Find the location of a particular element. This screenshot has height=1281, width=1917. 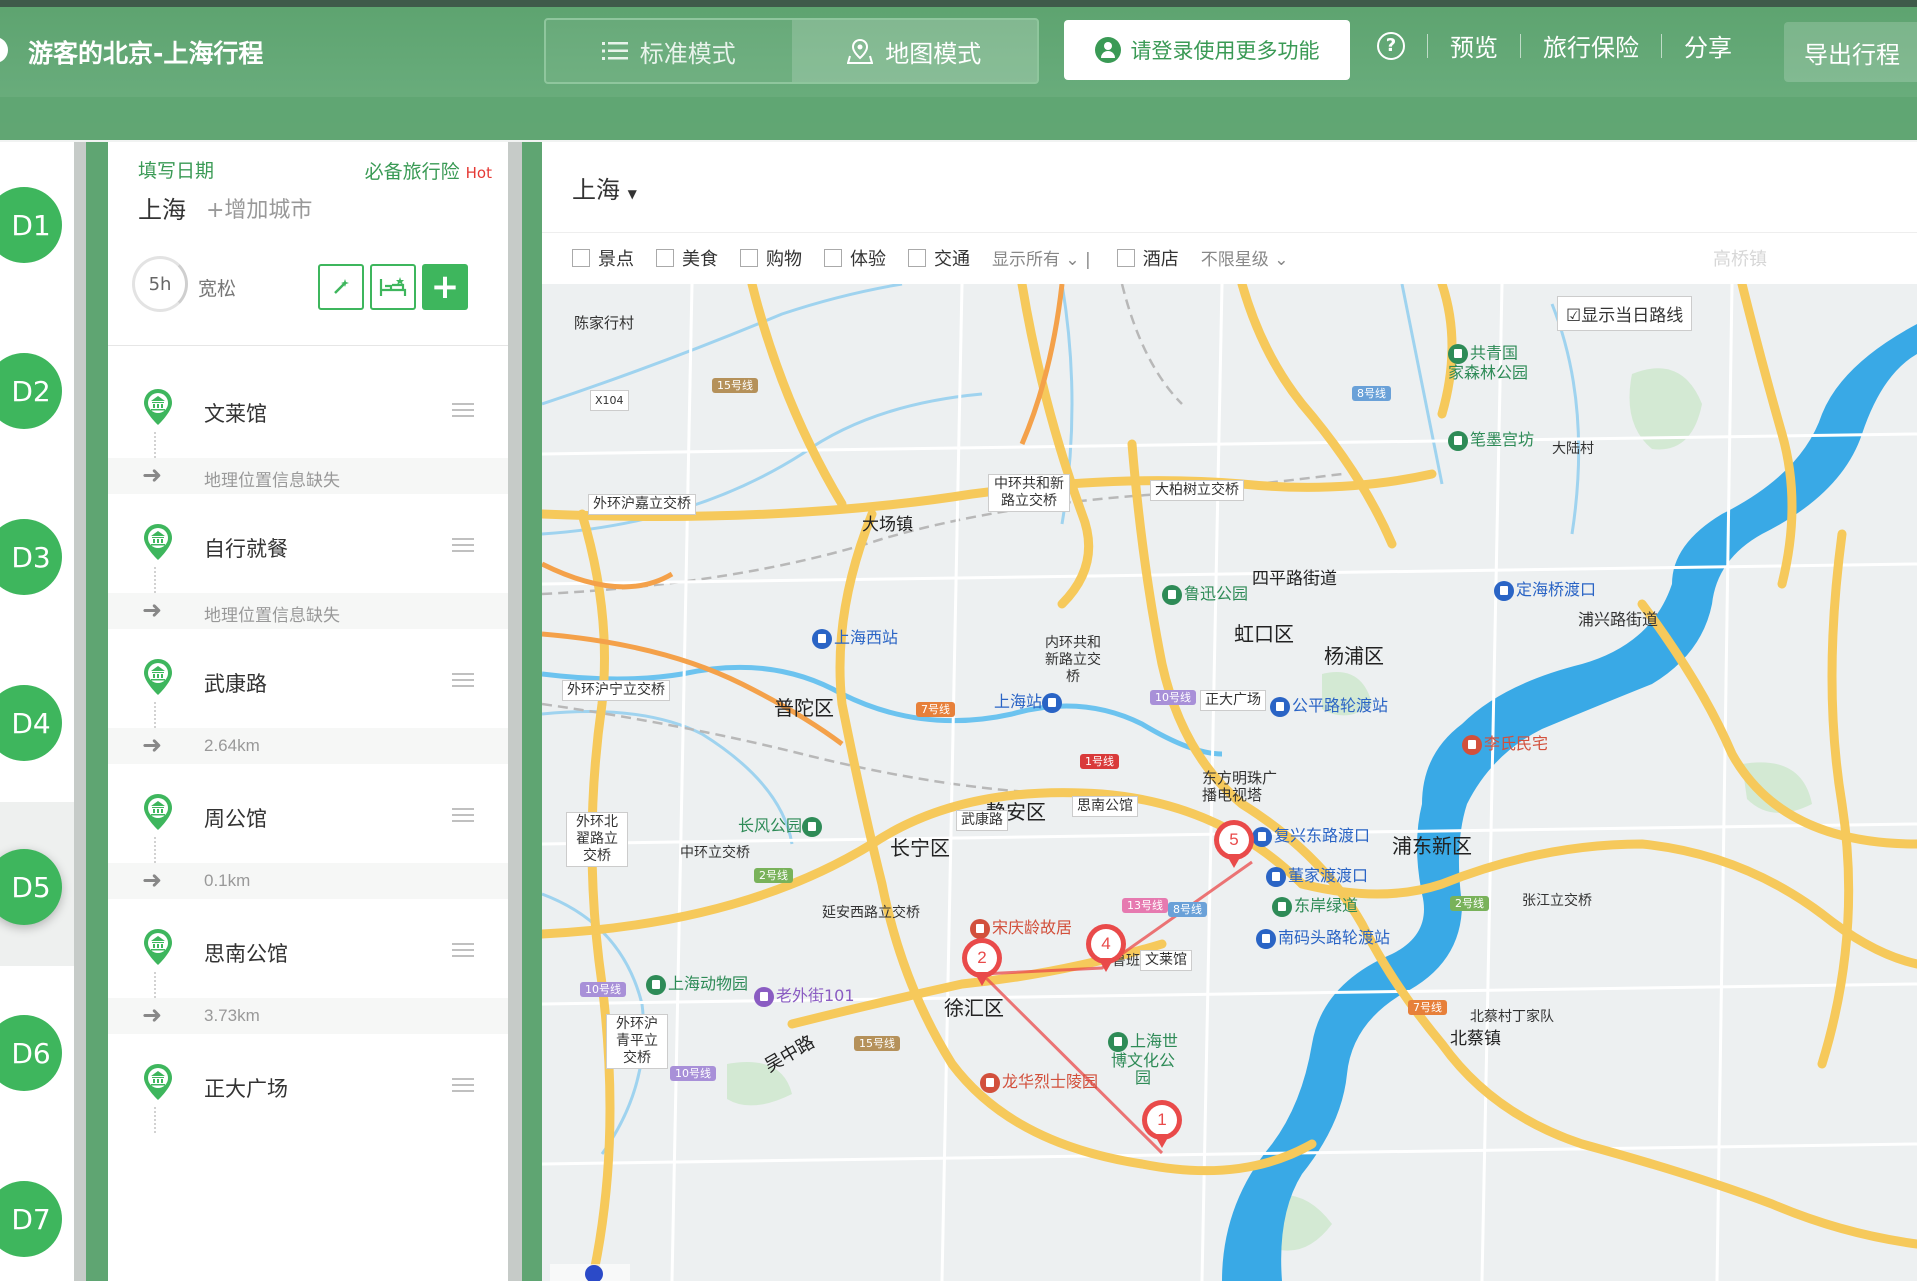

filter-scenic: 景点 is located at coordinates (603, 258).